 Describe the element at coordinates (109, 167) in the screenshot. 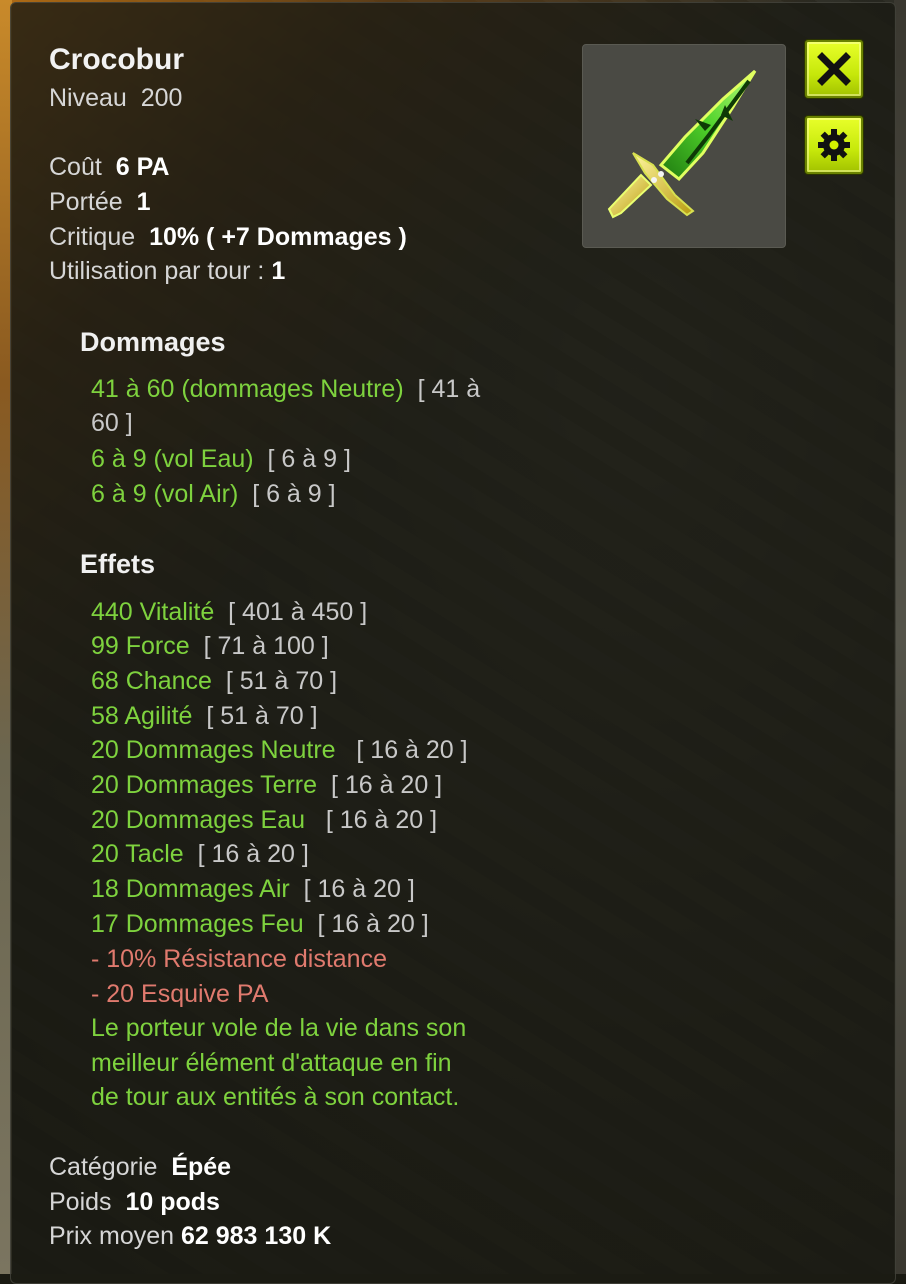

I see `cost-row: Coût 6 PA` at that location.